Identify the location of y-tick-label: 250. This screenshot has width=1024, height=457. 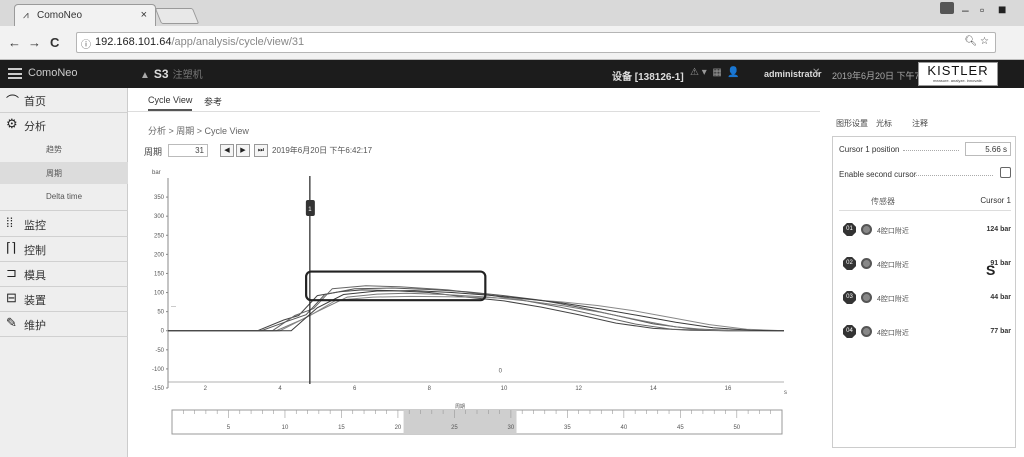
(159, 236).